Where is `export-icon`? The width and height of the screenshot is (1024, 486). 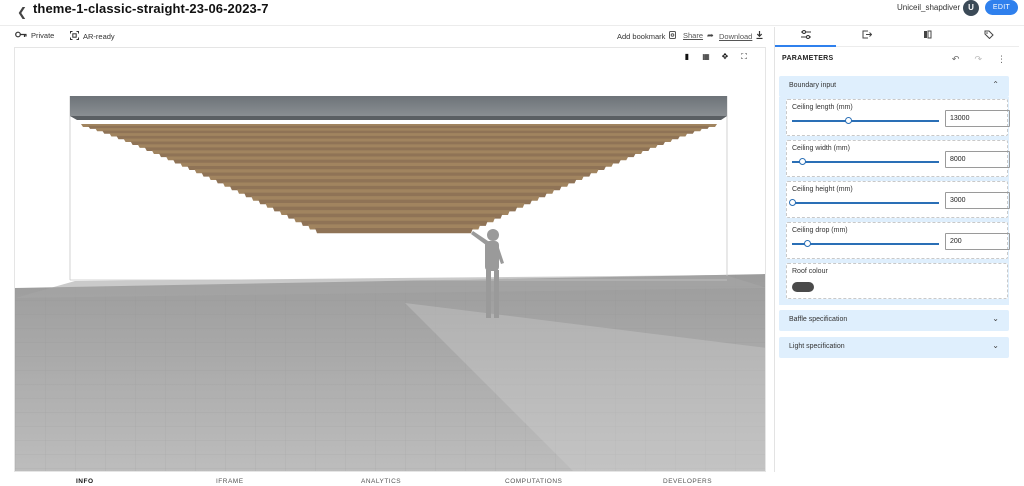
export-icon is located at coordinates (867, 34).